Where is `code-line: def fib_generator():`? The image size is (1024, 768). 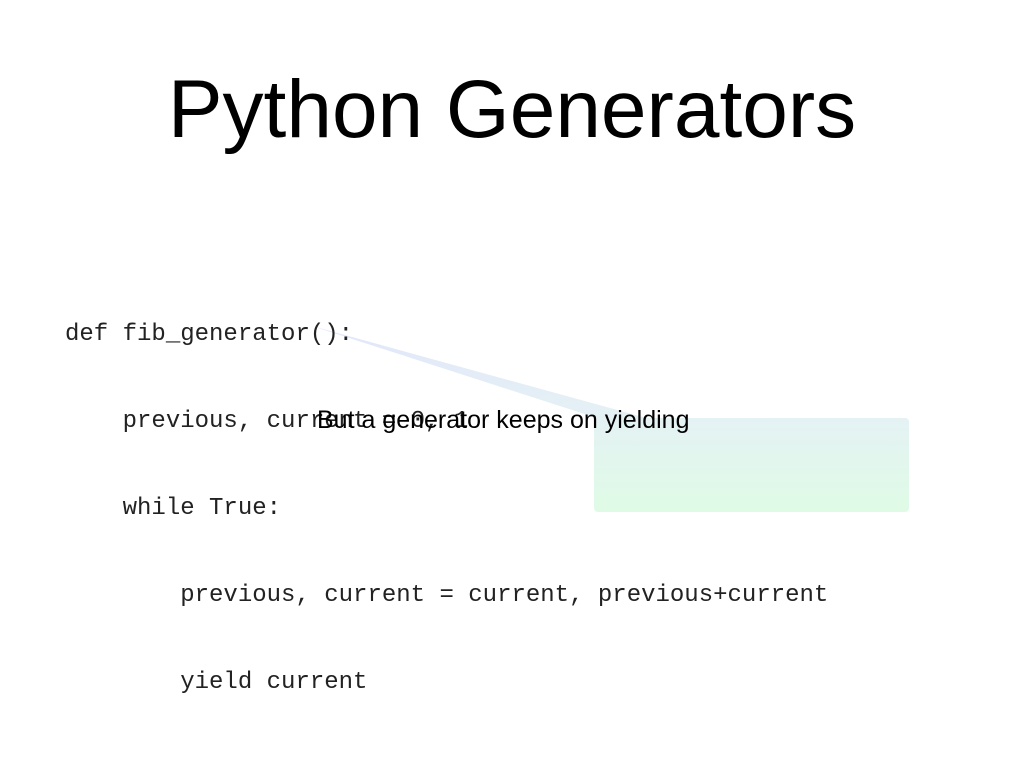 code-line: def fib_generator(): is located at coordinates (209, 334).